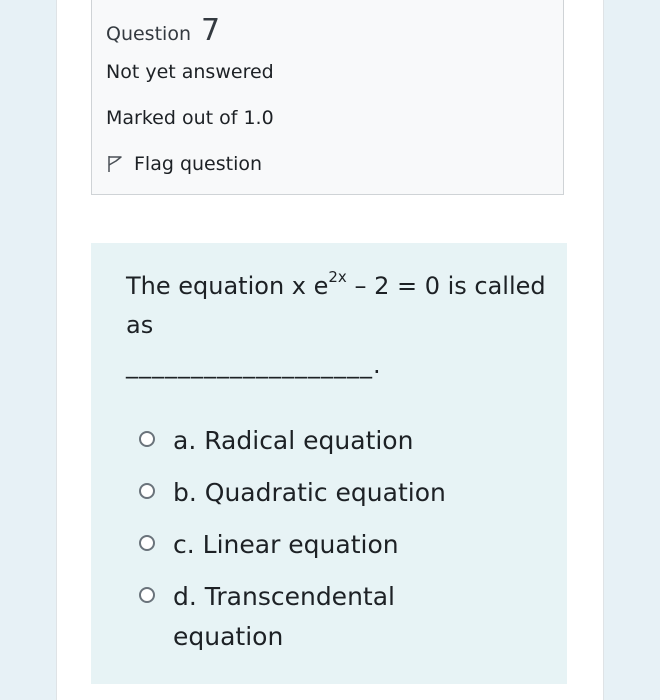 Image resolution: width=660 pixels, height=700 pixels. I want to click on flag-icon, so click(115, 164).